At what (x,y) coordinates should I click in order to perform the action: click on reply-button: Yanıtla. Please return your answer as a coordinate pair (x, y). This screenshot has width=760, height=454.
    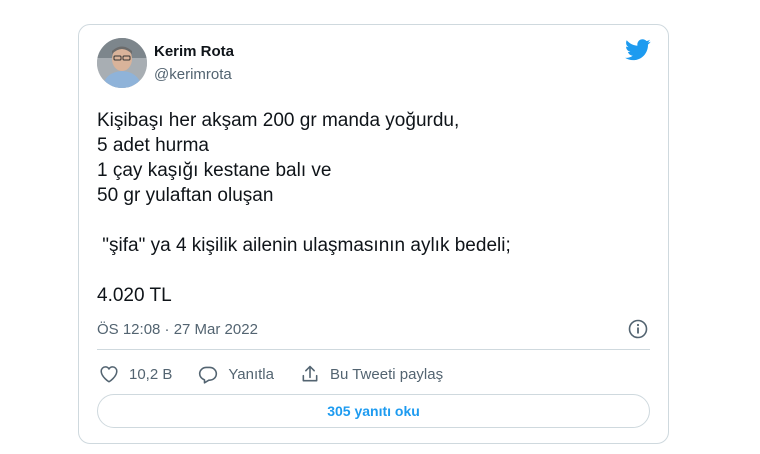
    Looking at the image, I should click on (236, 374).